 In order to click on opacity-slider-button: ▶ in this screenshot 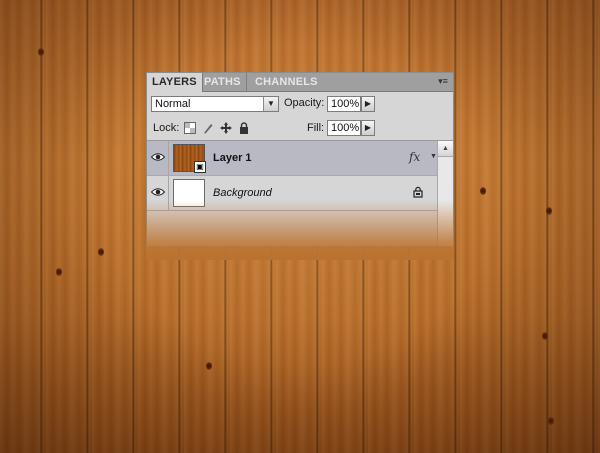, I will do `click(368, 104)`.